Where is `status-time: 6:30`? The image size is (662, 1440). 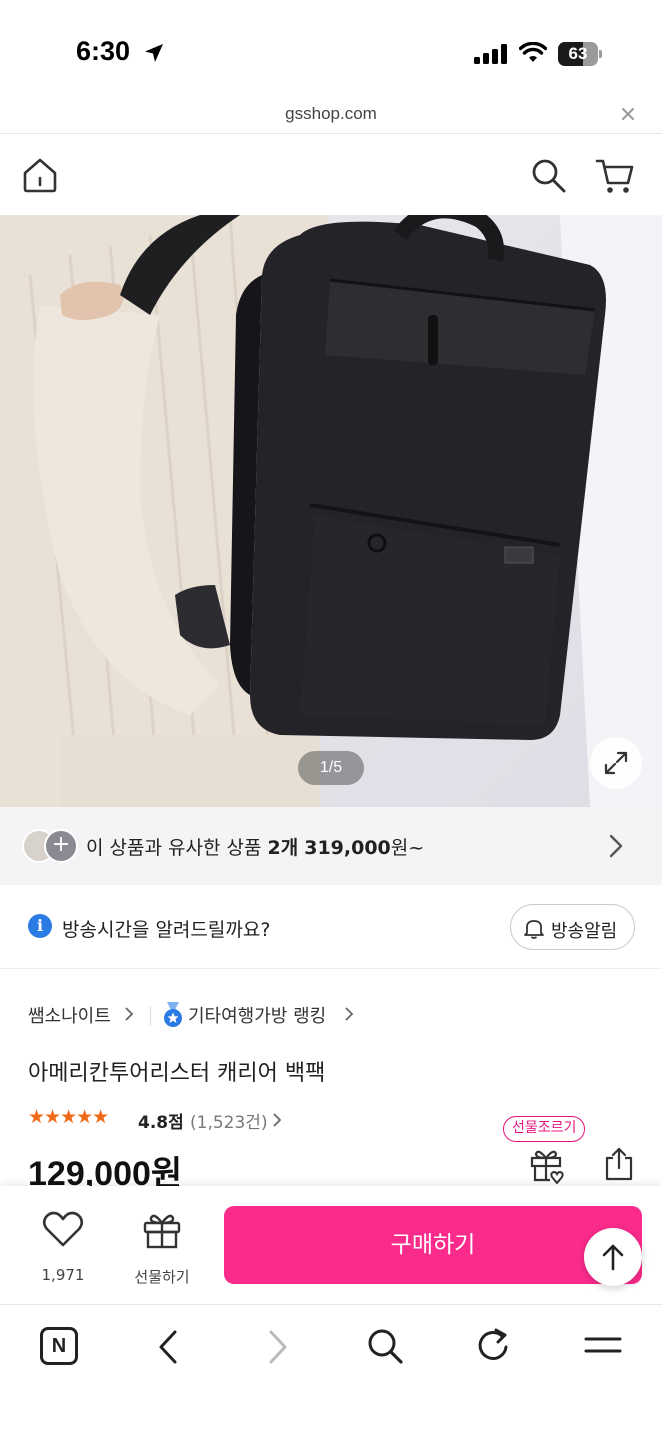 status-time: 6:30 is located at coordinates (103, 51).